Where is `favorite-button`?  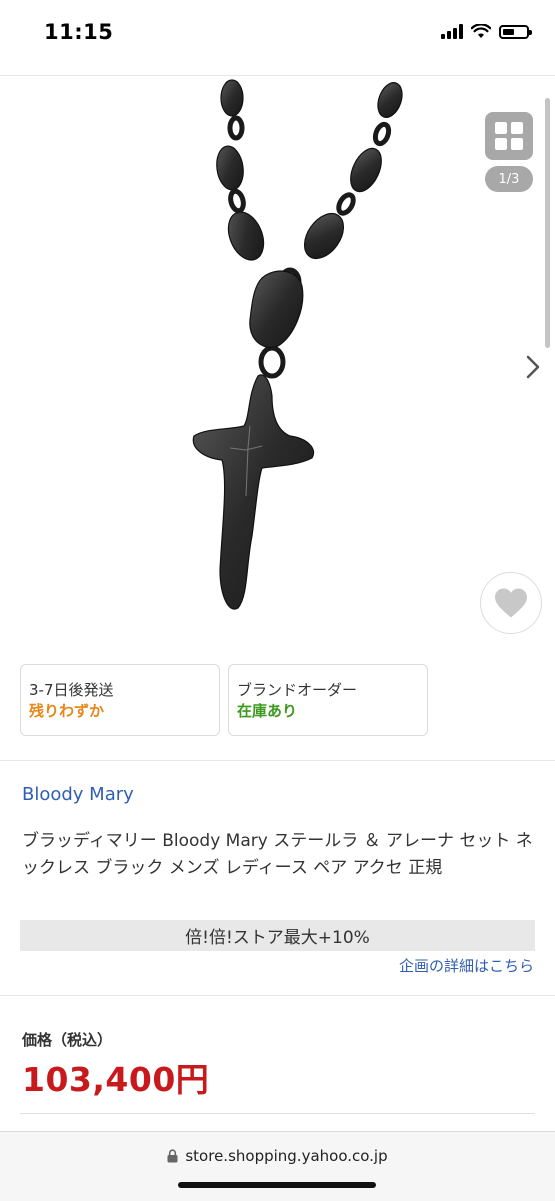 favorite-button is located at coordinates (511, 603).